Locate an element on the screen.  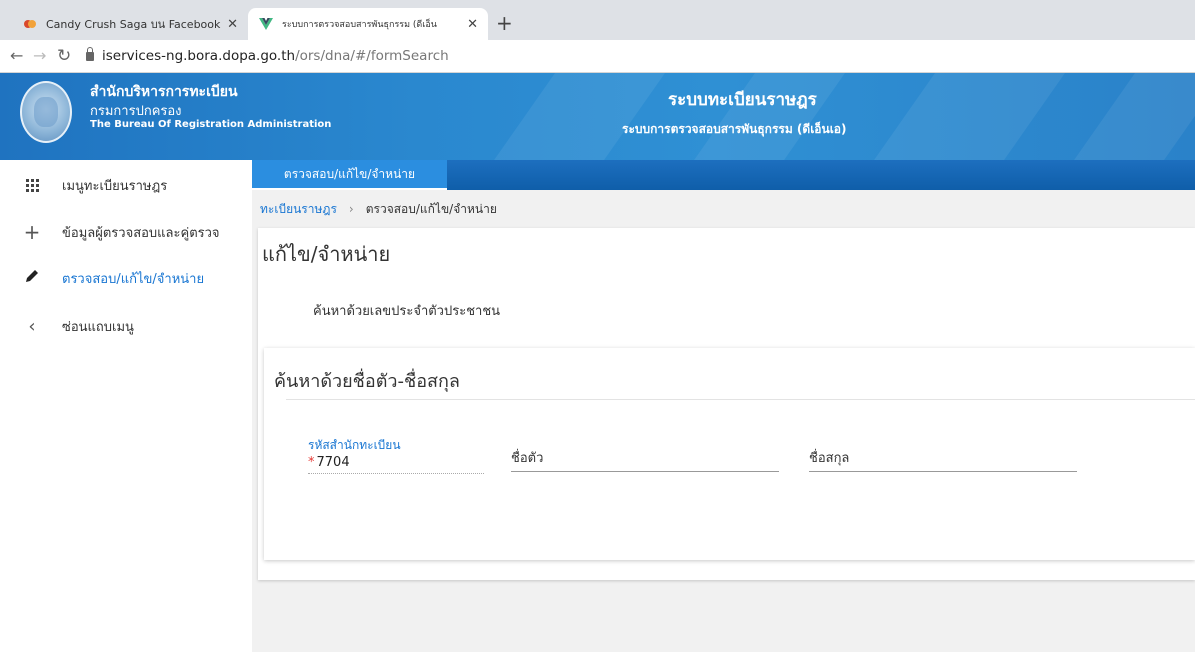
reload-icon: ↻ is located at coordinates (64, 56).